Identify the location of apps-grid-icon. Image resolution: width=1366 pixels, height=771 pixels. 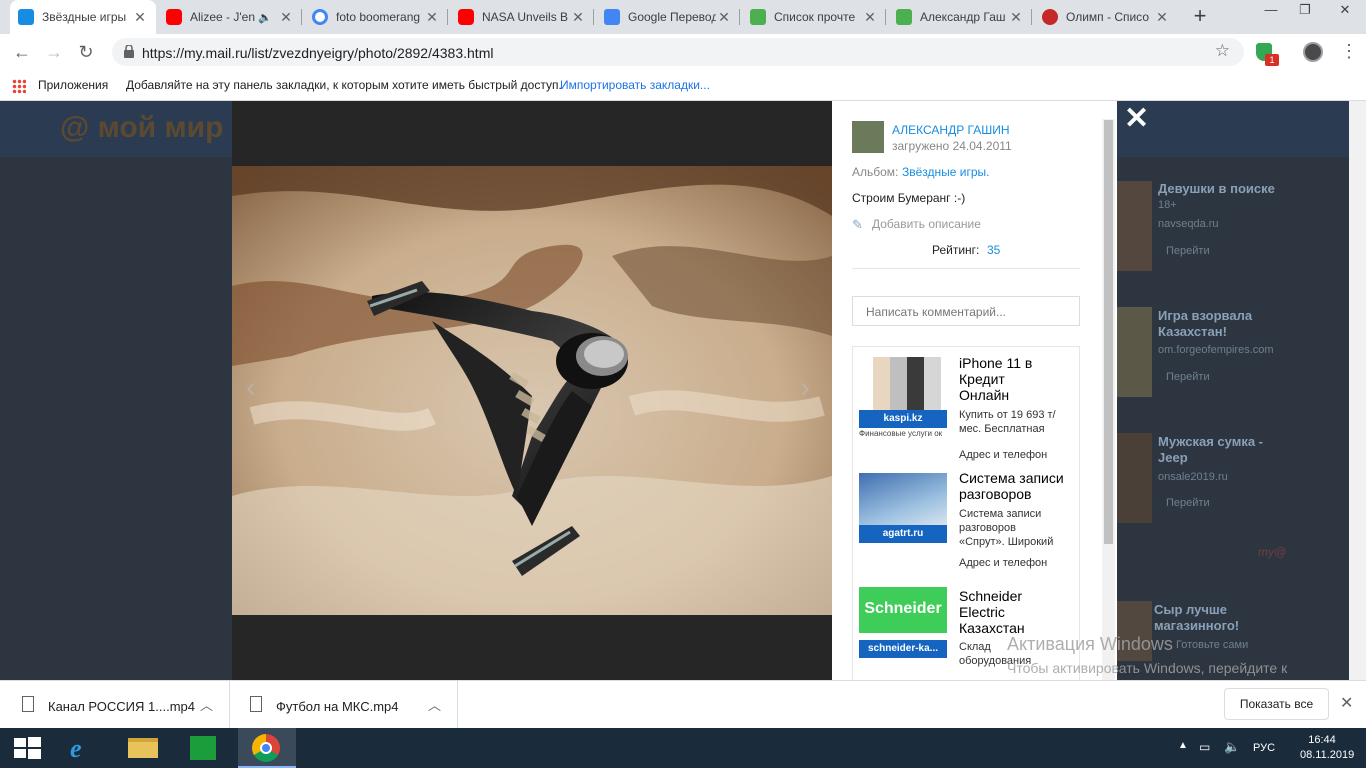
(19, 86).